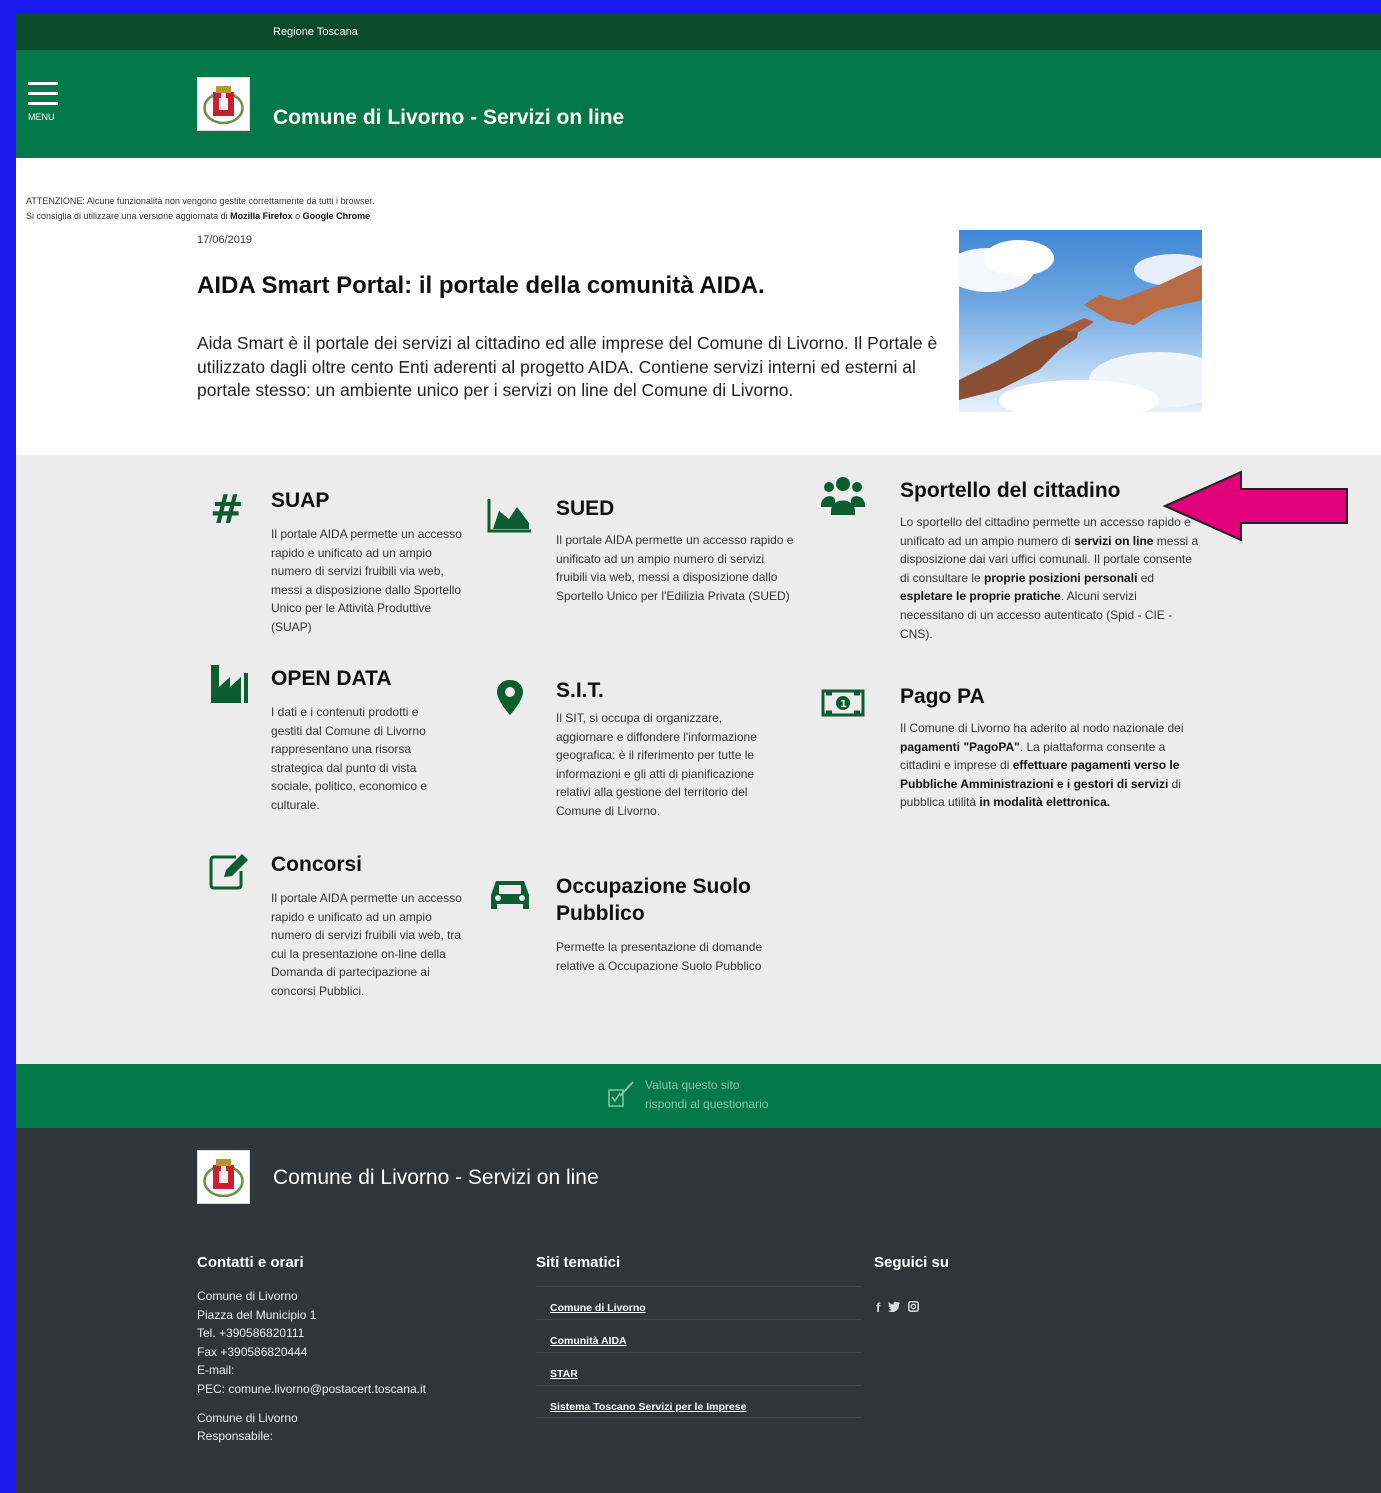  I want to click on area-chart-icon, so click(509, 516).